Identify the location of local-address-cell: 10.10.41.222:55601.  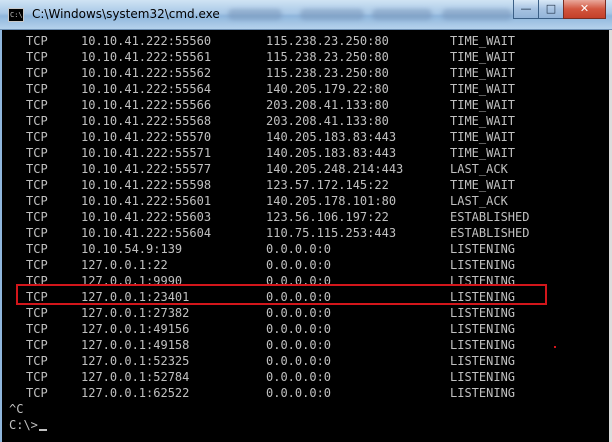
(146, 201).